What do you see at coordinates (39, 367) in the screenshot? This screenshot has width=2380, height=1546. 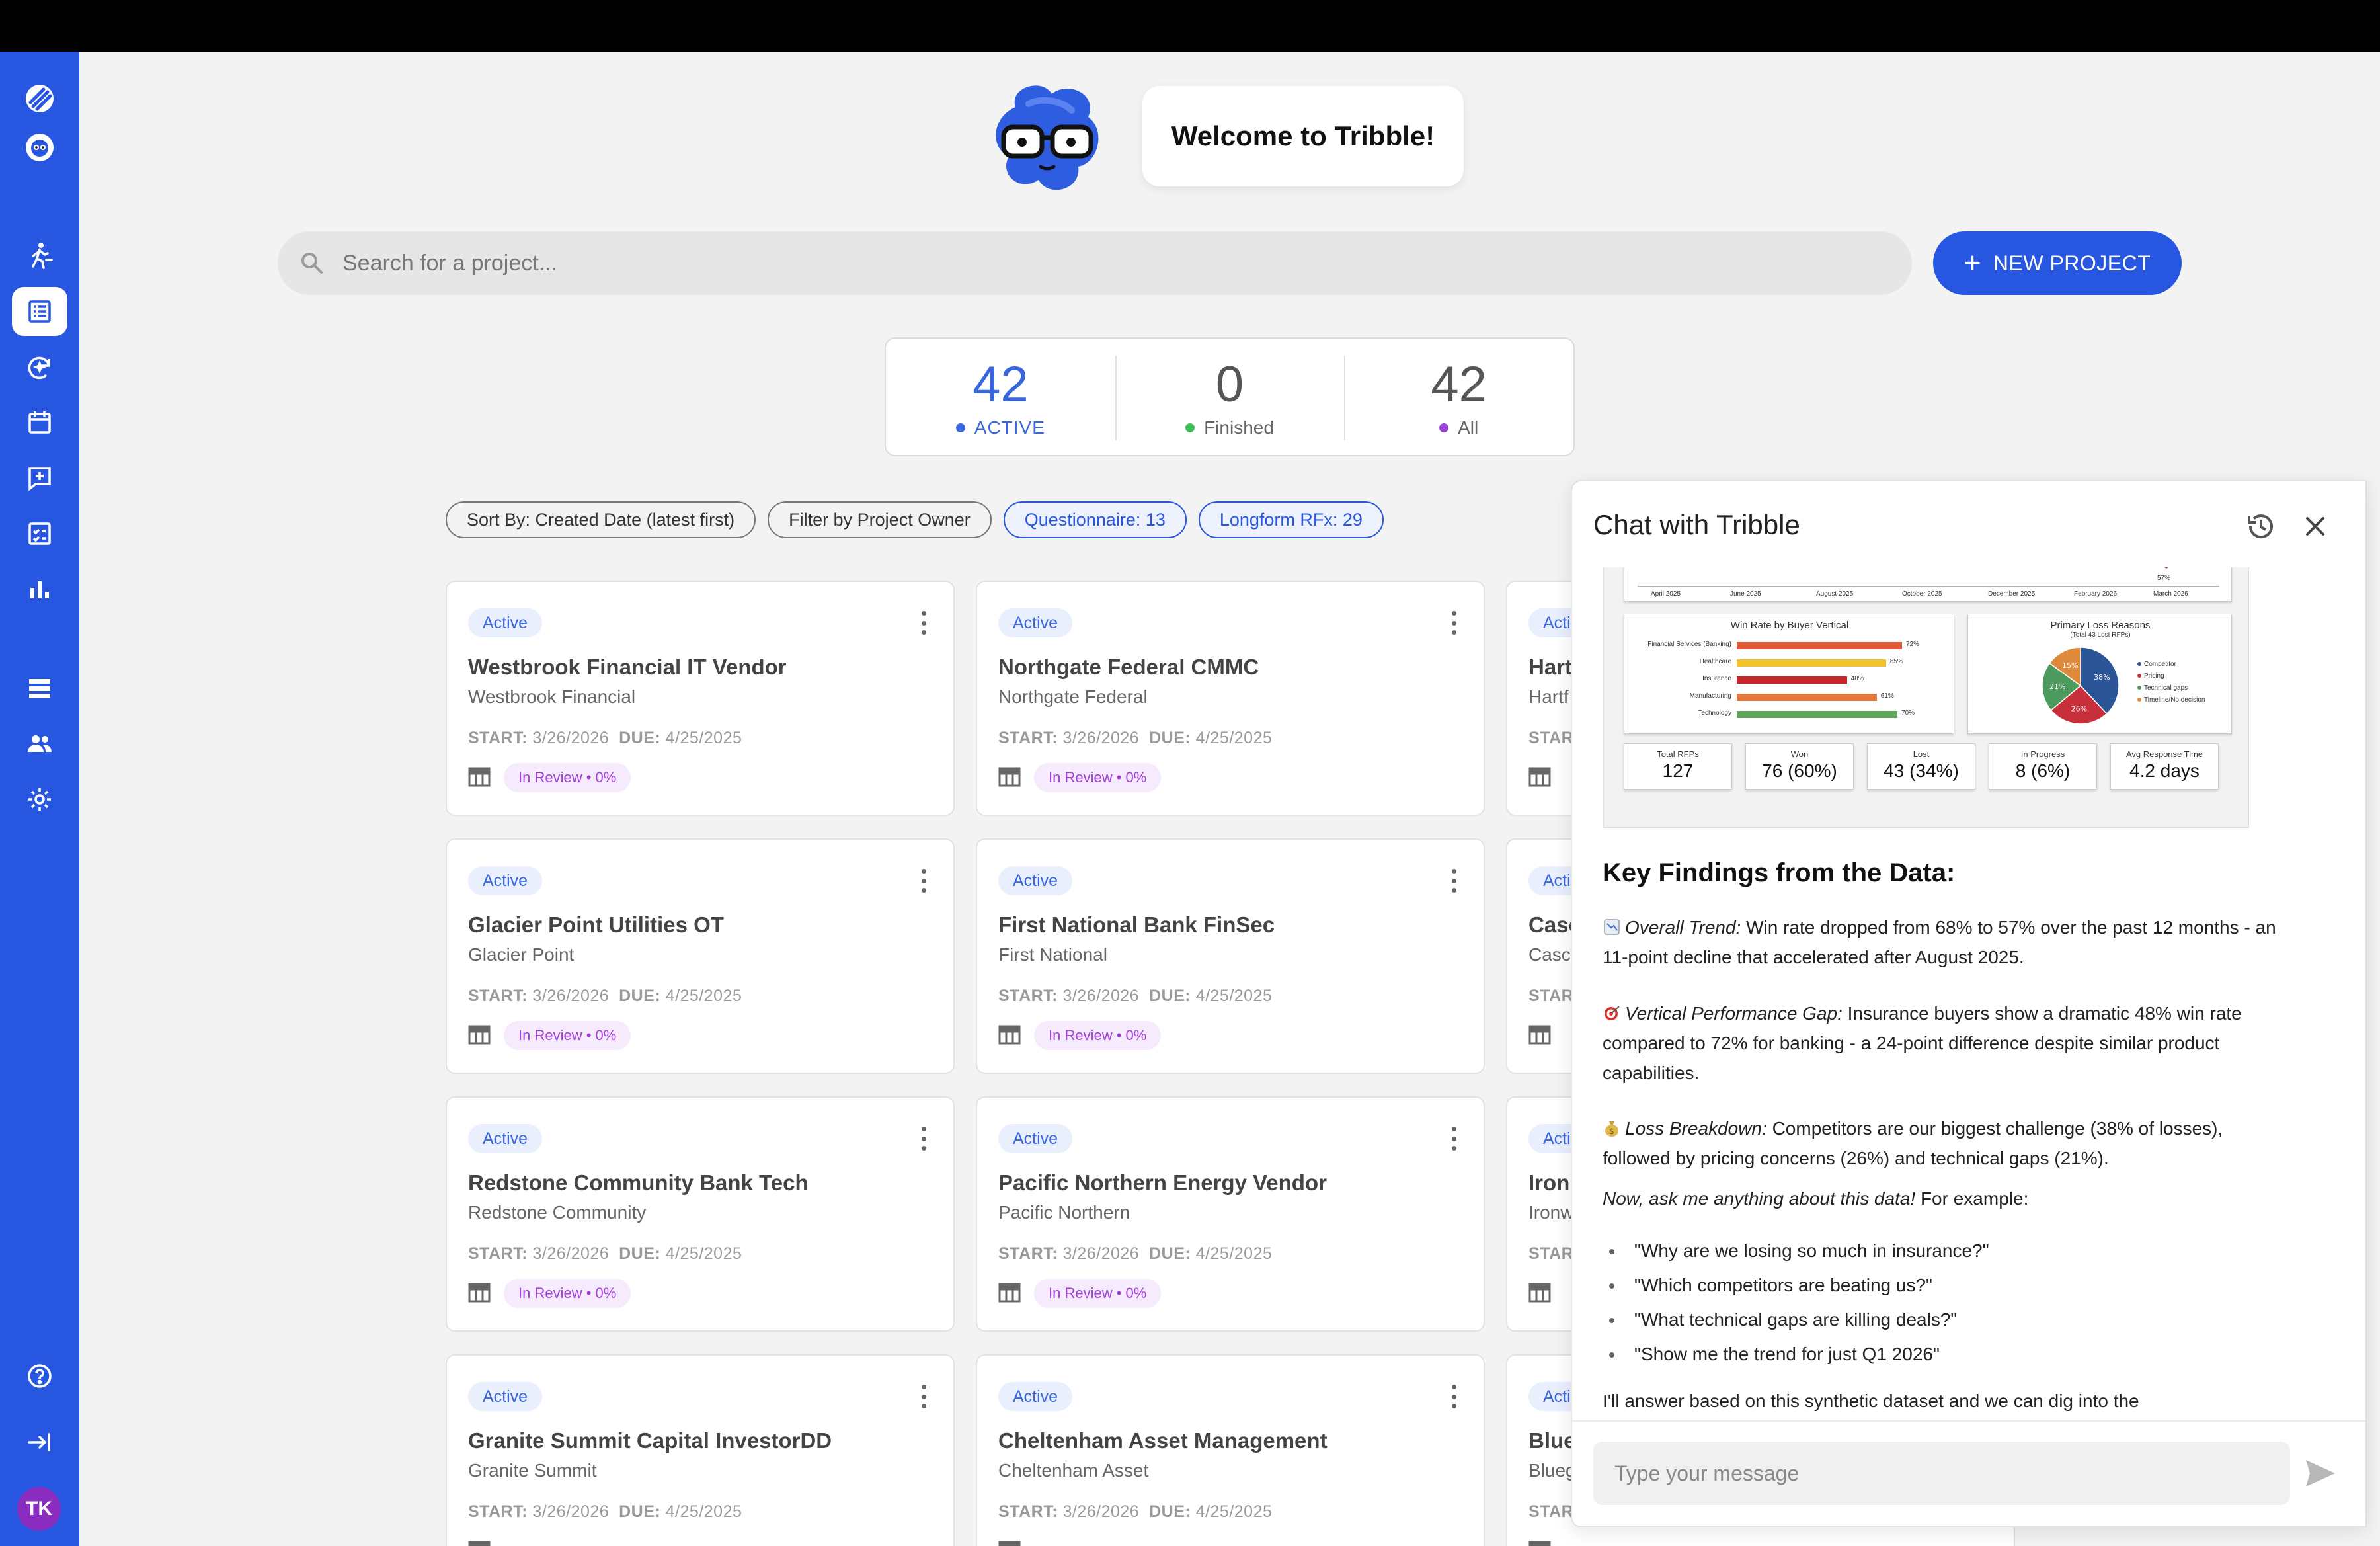 I see `sparkle-refresh-icon` at bounding box center [39, 367].